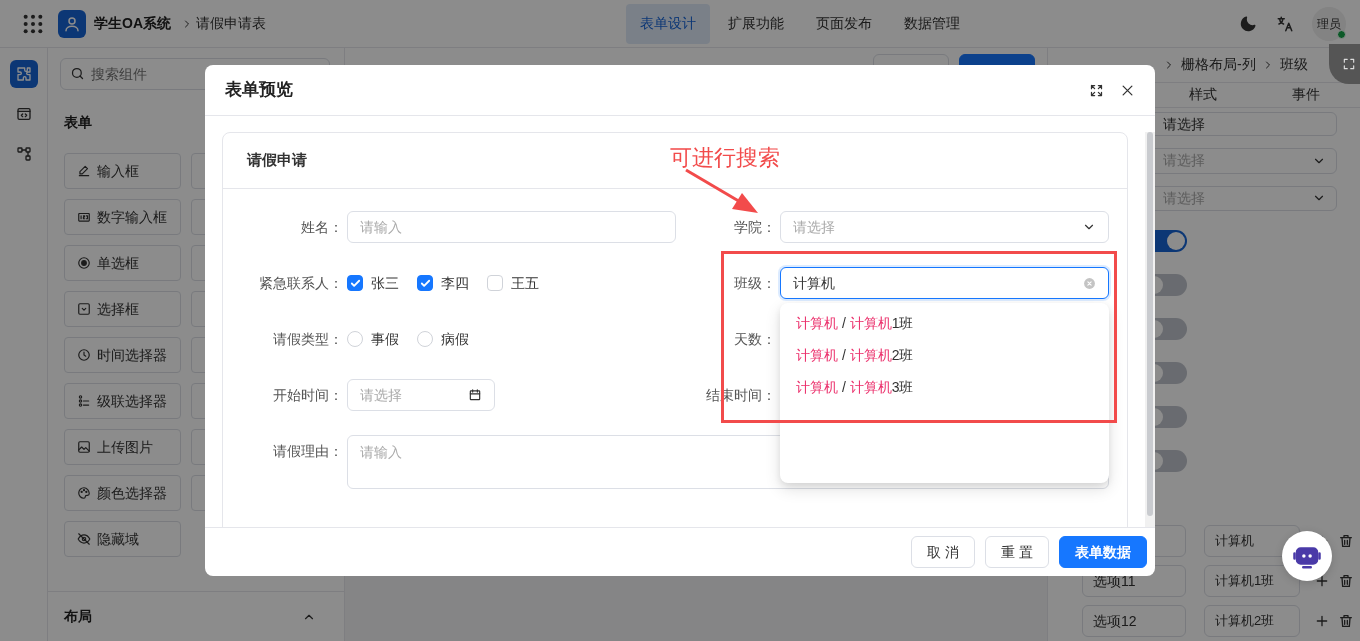  What do you see at coordinates (122, 401) in the screenshot?
I see `component-button: 级联选择器` at bounding box center [122, 401].